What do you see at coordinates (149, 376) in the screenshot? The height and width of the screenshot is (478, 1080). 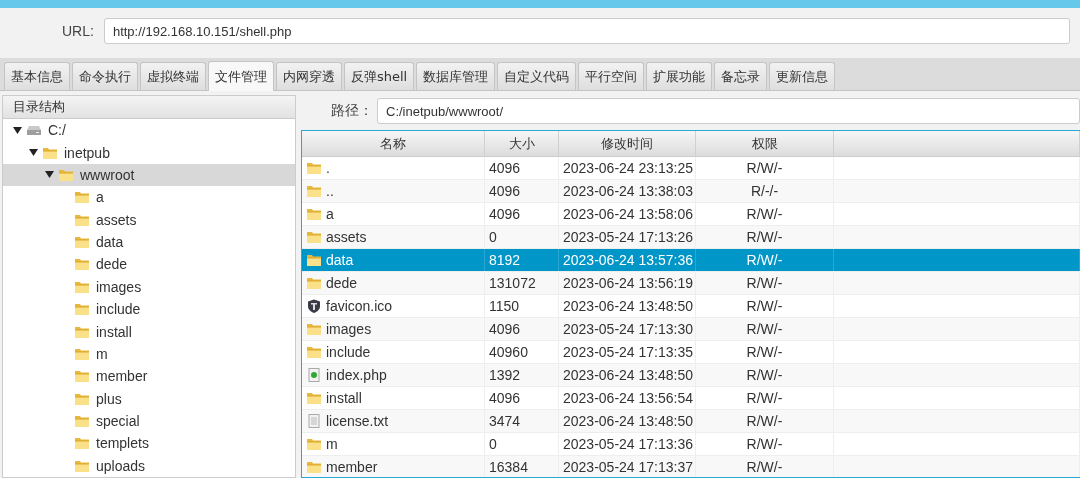 I see `tree-item: member` at bounding box center [149, 376].